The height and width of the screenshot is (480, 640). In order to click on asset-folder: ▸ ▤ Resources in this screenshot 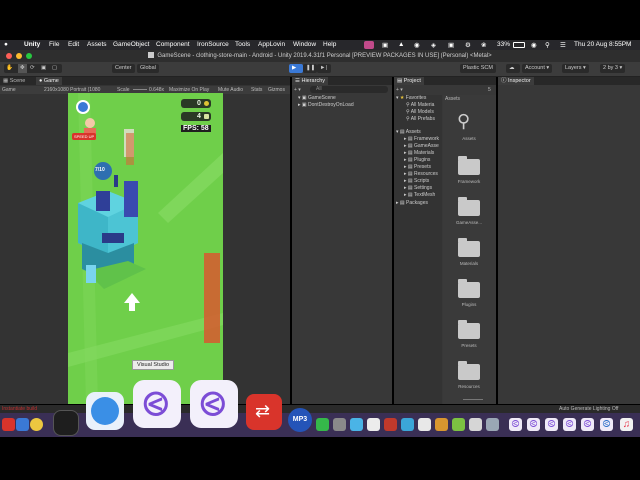, I will do `click(421, 174)`.